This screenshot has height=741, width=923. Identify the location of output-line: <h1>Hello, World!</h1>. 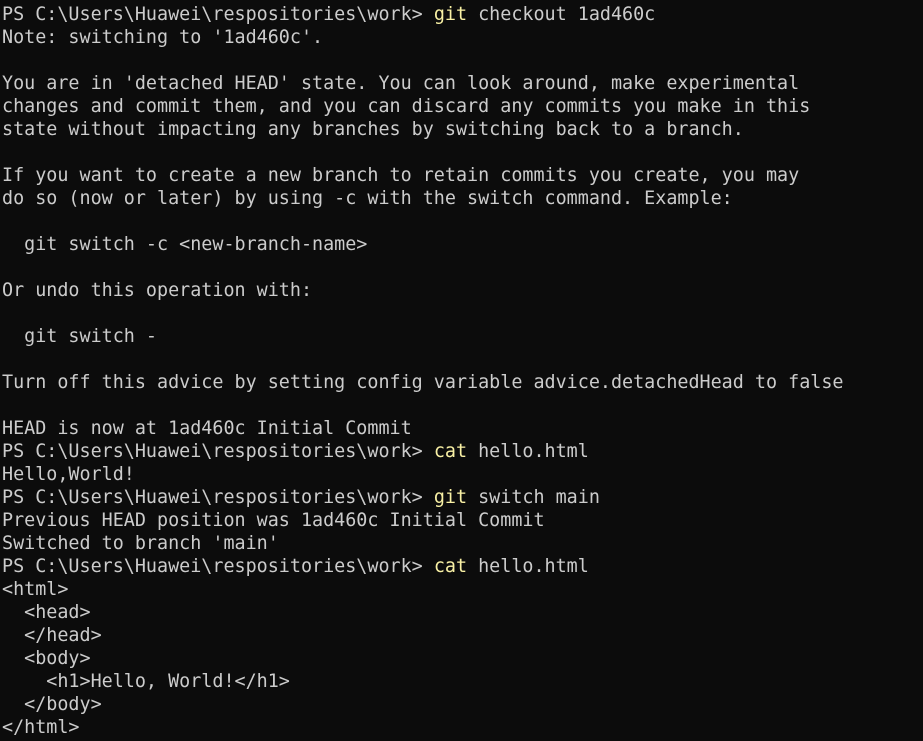
(146, 681).